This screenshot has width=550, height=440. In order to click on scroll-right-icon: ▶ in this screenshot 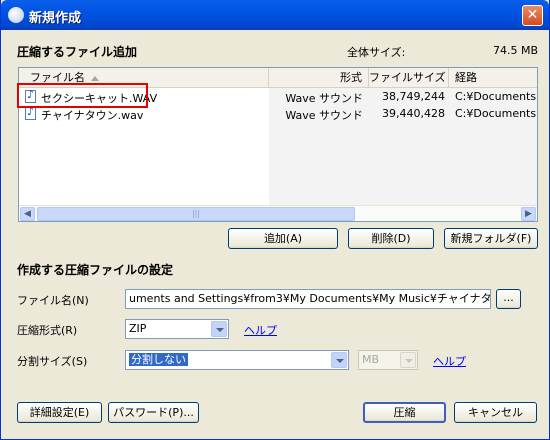, I will do `click(528, 214)`.